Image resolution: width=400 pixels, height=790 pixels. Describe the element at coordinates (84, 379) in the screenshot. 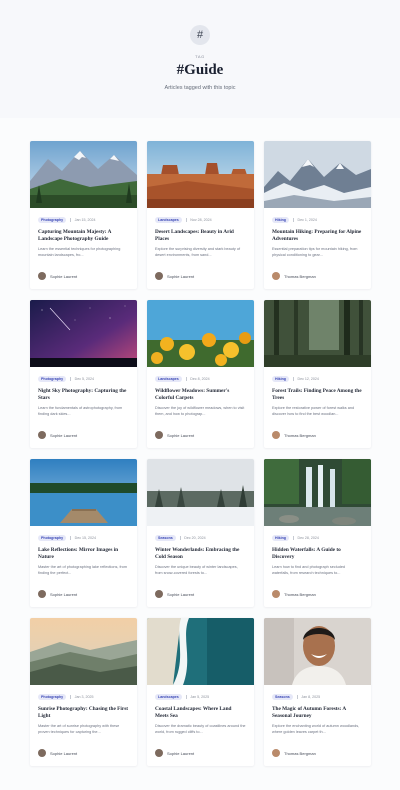

I see `post-date: Dec 5, 2024` at that location.